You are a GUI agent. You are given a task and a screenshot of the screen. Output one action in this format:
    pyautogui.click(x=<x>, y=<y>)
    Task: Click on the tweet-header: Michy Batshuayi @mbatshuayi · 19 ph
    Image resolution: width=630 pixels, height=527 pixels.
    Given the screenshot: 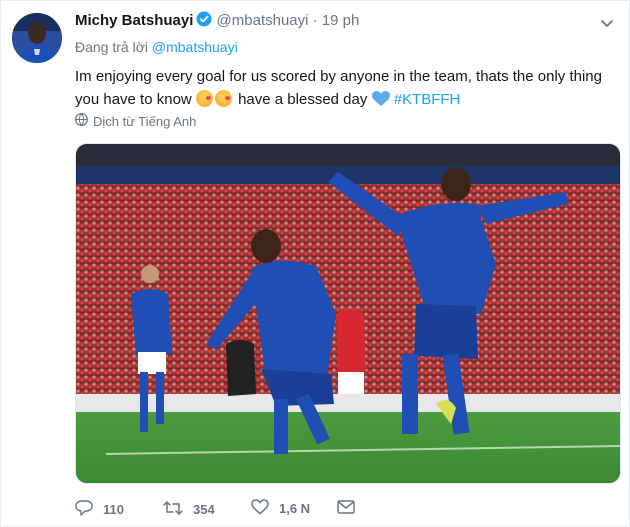 What is the action you would take?
    pyautogui.click(x=217, y=21)
    